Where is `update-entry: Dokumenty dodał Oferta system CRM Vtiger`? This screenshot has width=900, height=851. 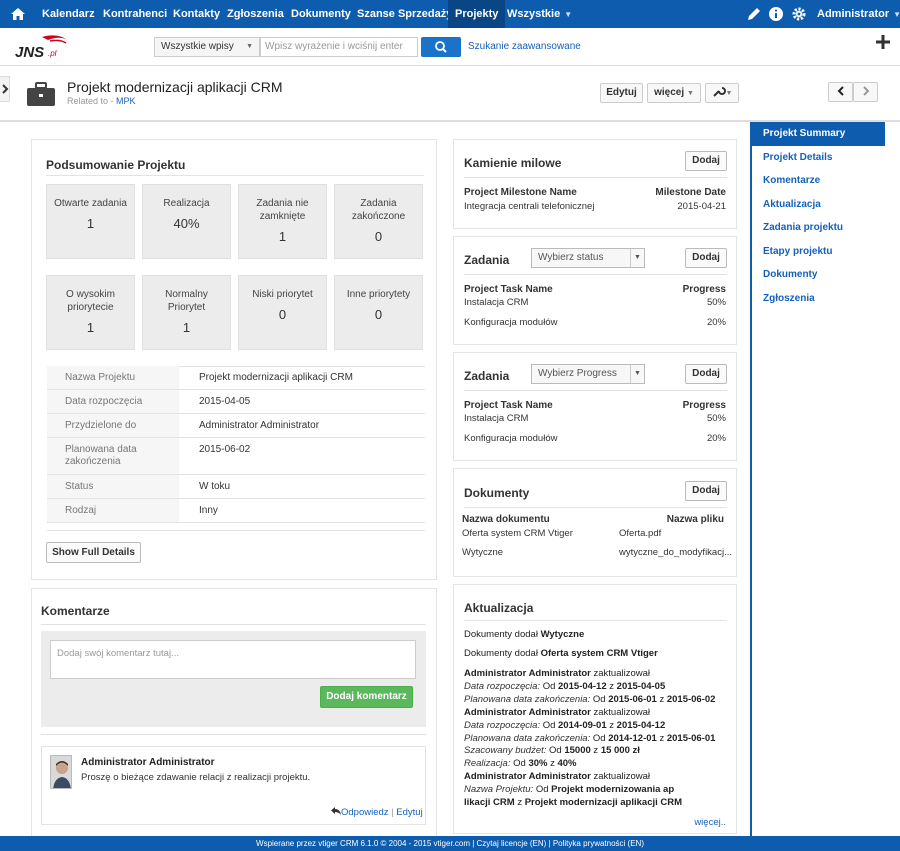
update-entry: Dokumenty dodał Oferta system CRM Vtiger is located at coordinates (561, 654).